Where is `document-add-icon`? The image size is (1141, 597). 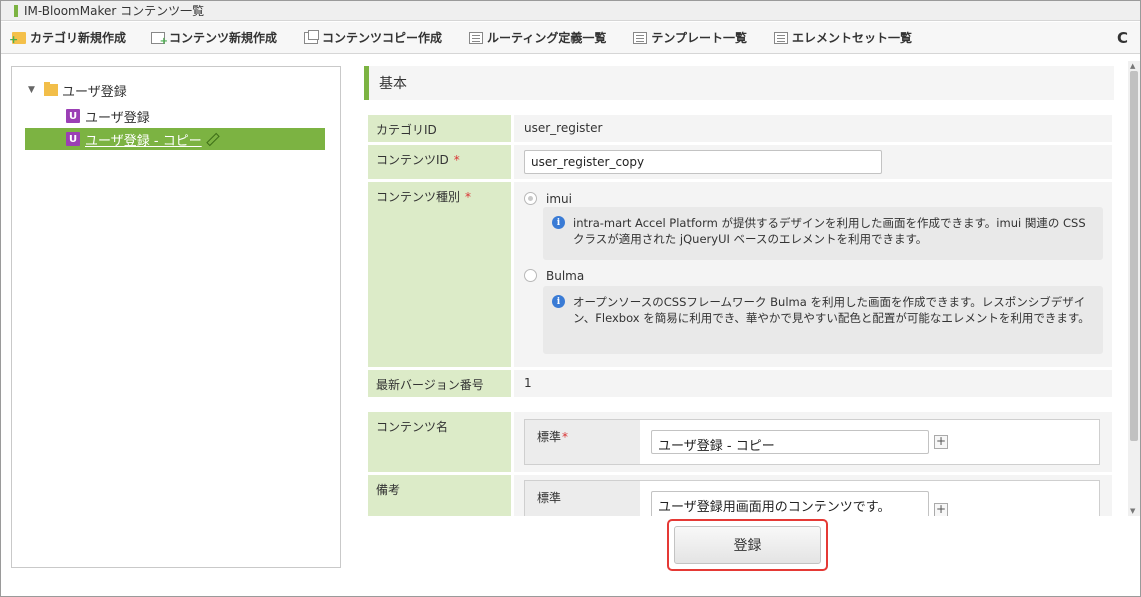
document-add-icon is located at coordinates (159, 39).